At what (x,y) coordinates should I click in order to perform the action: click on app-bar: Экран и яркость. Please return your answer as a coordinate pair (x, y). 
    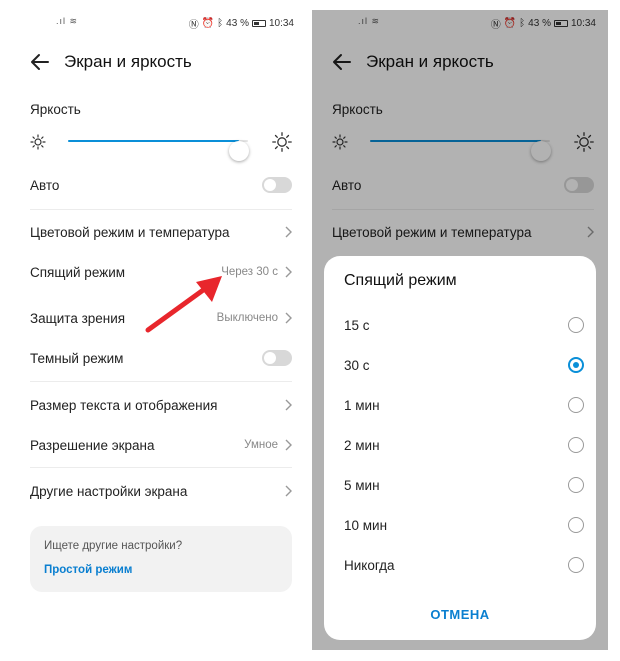
    Looking at the image, I should click on (158, 63).